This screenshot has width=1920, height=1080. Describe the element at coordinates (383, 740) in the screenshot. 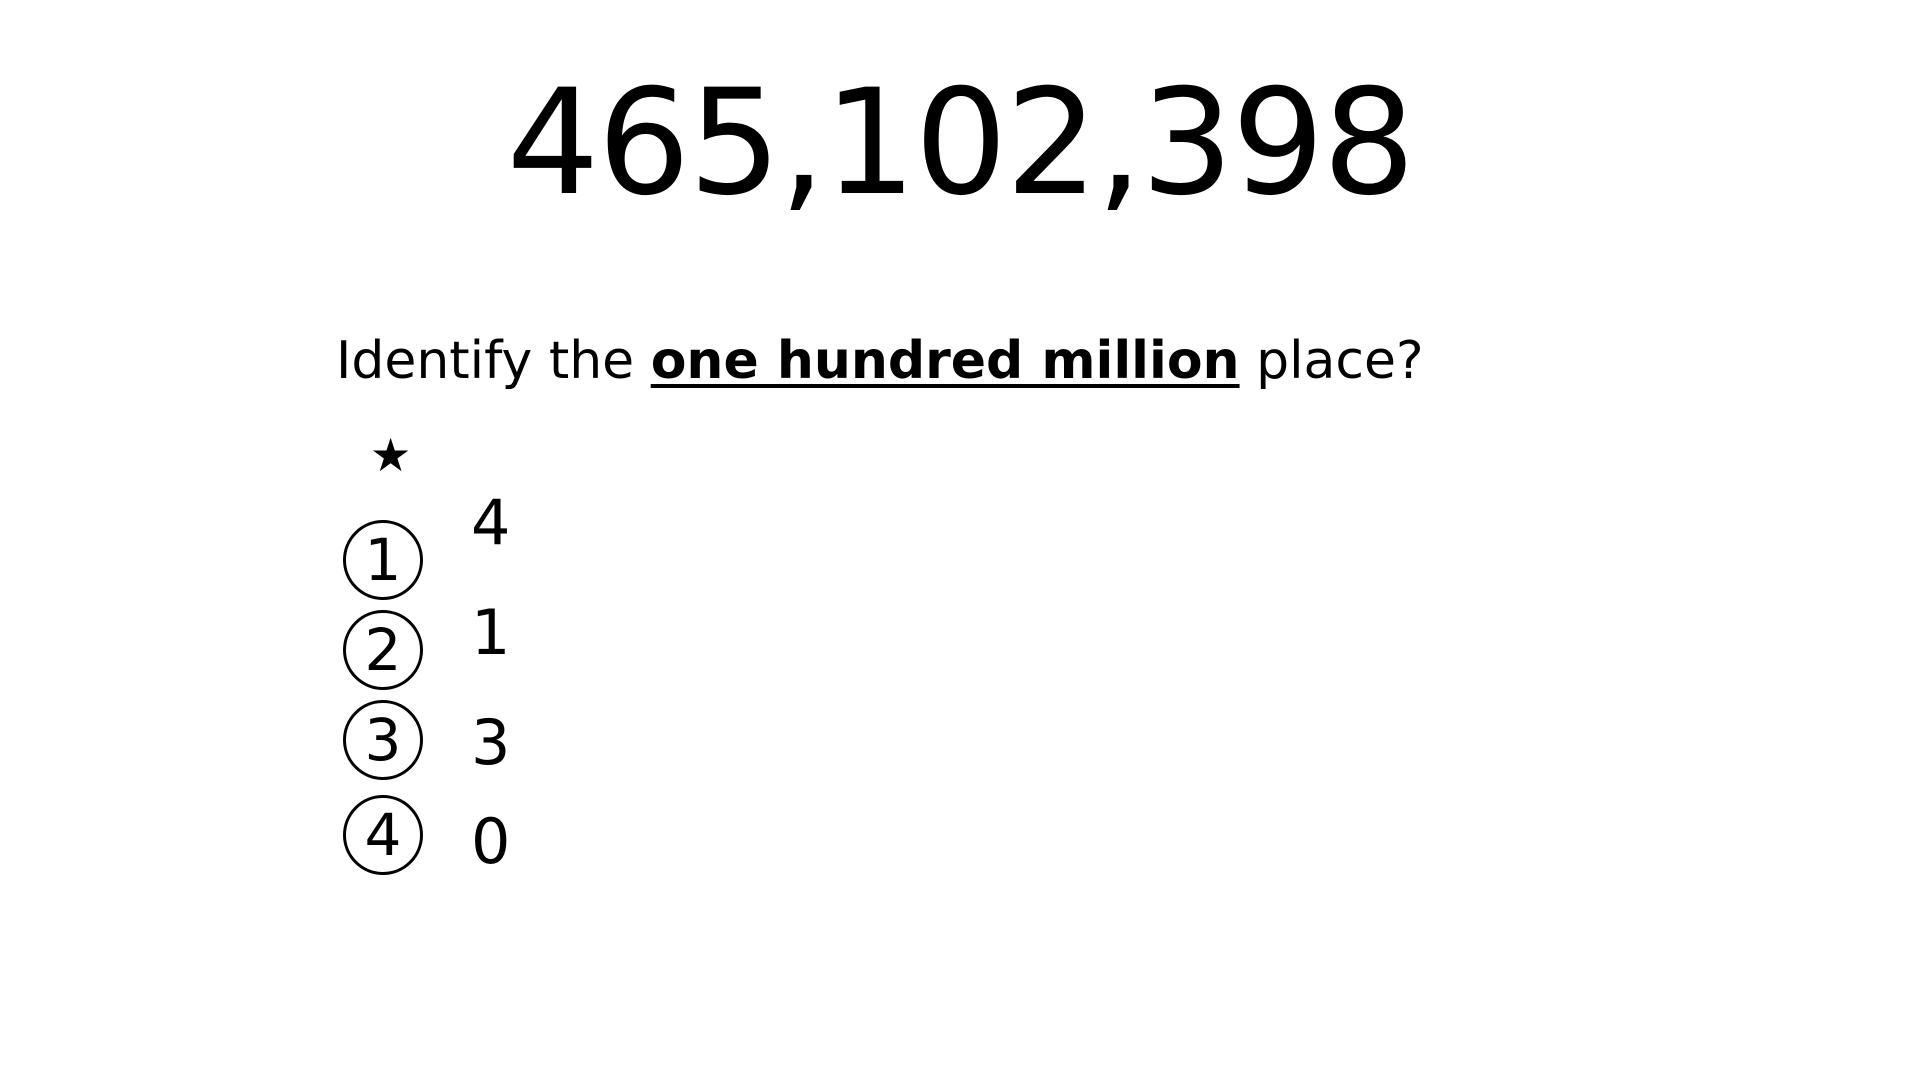

I see `option-number-marker: 3` at that location.